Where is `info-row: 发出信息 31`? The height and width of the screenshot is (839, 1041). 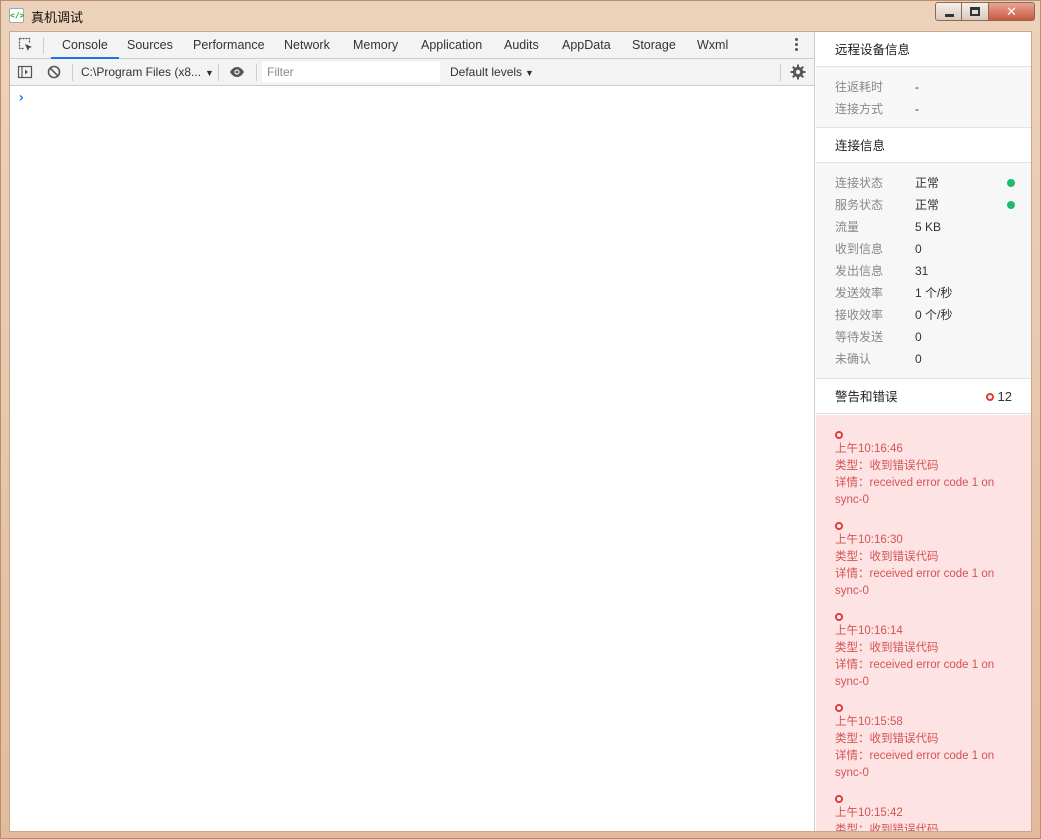 info-row: 发出信息 31 is located at coordinates (925, 271).